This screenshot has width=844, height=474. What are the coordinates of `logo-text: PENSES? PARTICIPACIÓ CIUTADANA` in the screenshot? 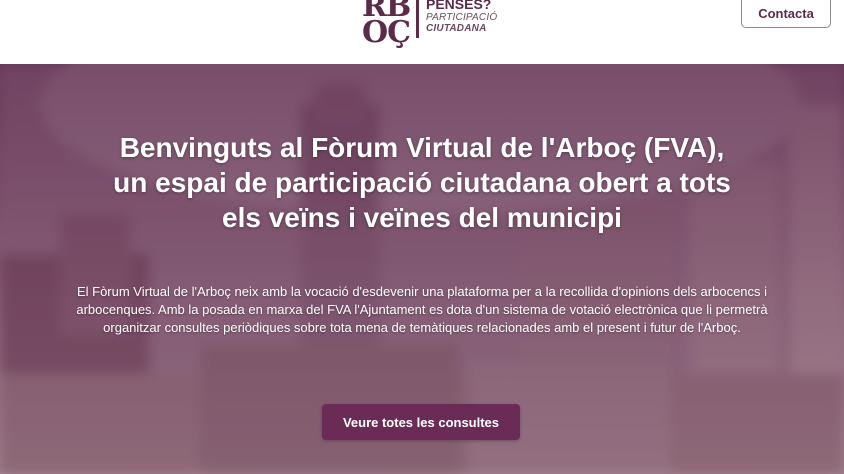 It's located at (461, 17).